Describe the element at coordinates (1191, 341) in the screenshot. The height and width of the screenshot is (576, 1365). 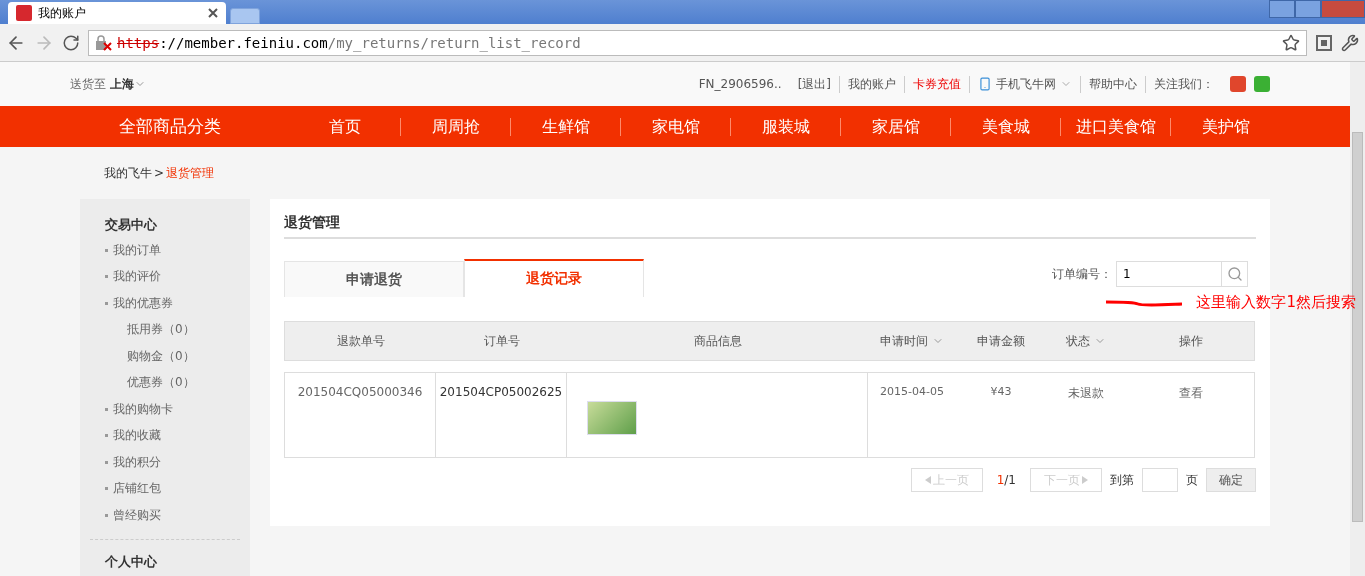
I see `column-header: 操作` at that location.